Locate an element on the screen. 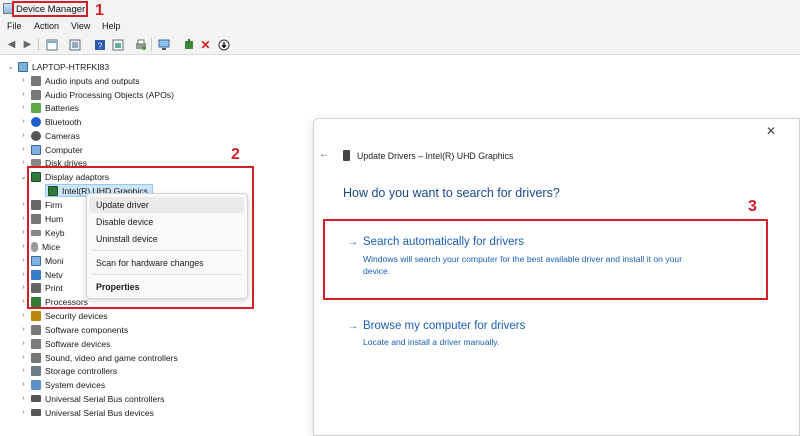 This screenshot has height=436, width=800. back-arrow-icon: ◀ is located at coordinates (11, 44).